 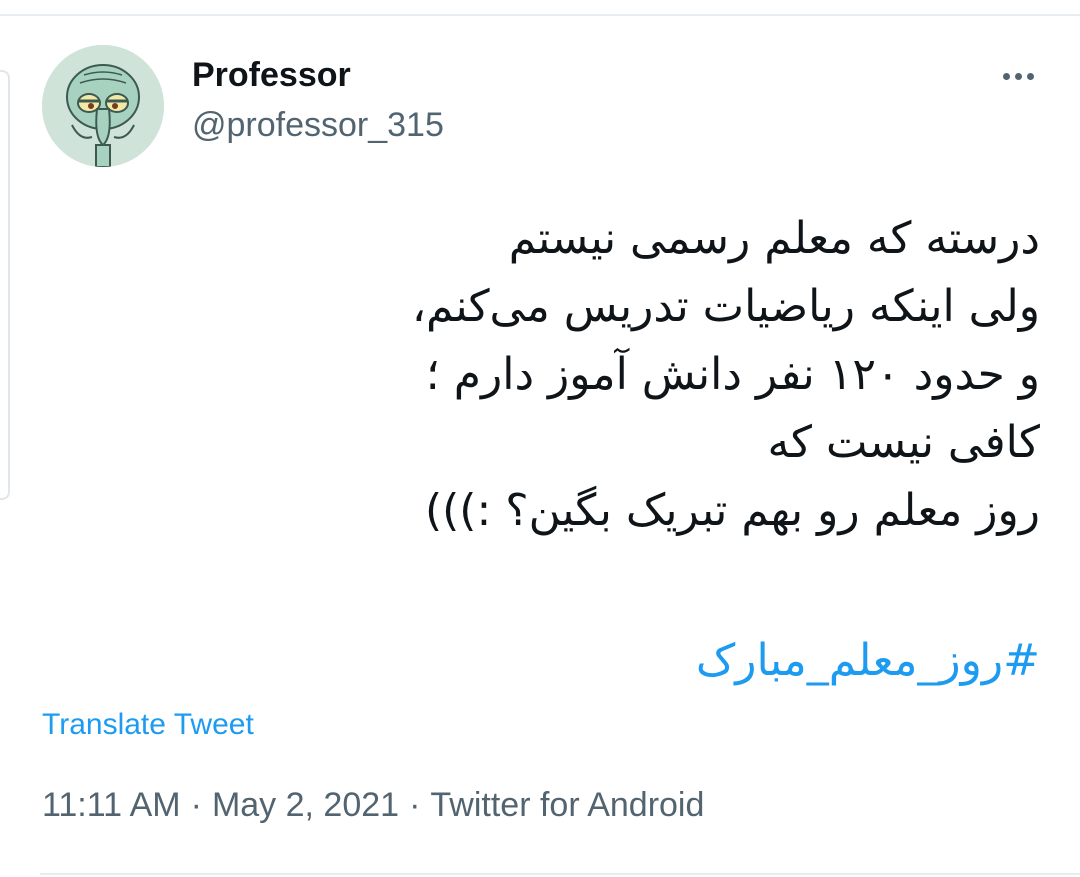 What do you see at coordinates (774, 238) in the screenshot?
I see `tweet-line: درسته که معلم رسمی نیستم` at bounding box center [774, 238].